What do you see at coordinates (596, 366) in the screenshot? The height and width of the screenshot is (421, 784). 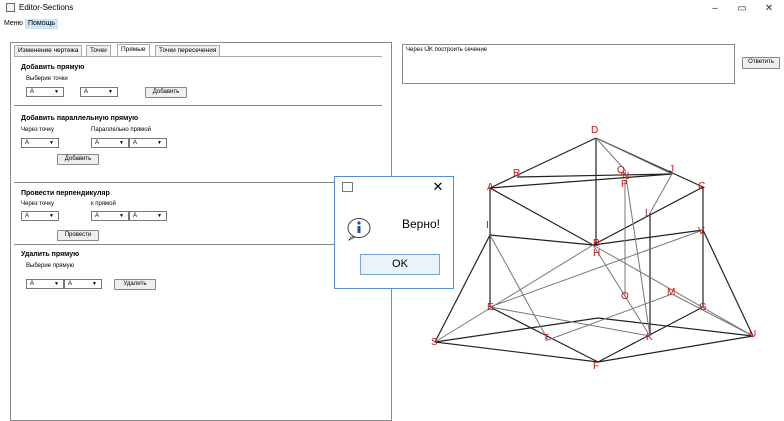 I see `label-f: F` at bounding box center [596, 366].